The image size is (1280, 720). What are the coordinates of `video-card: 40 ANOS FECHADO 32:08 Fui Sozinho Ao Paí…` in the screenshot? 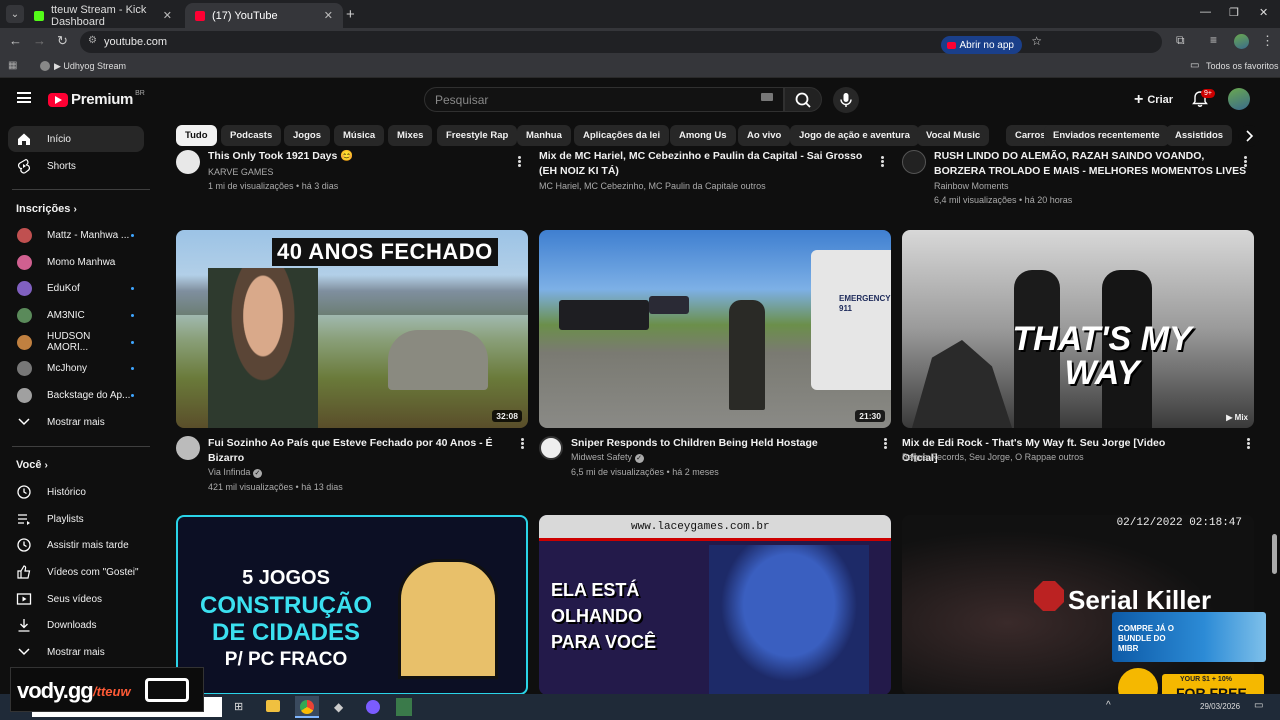 It's located at (352, 364).